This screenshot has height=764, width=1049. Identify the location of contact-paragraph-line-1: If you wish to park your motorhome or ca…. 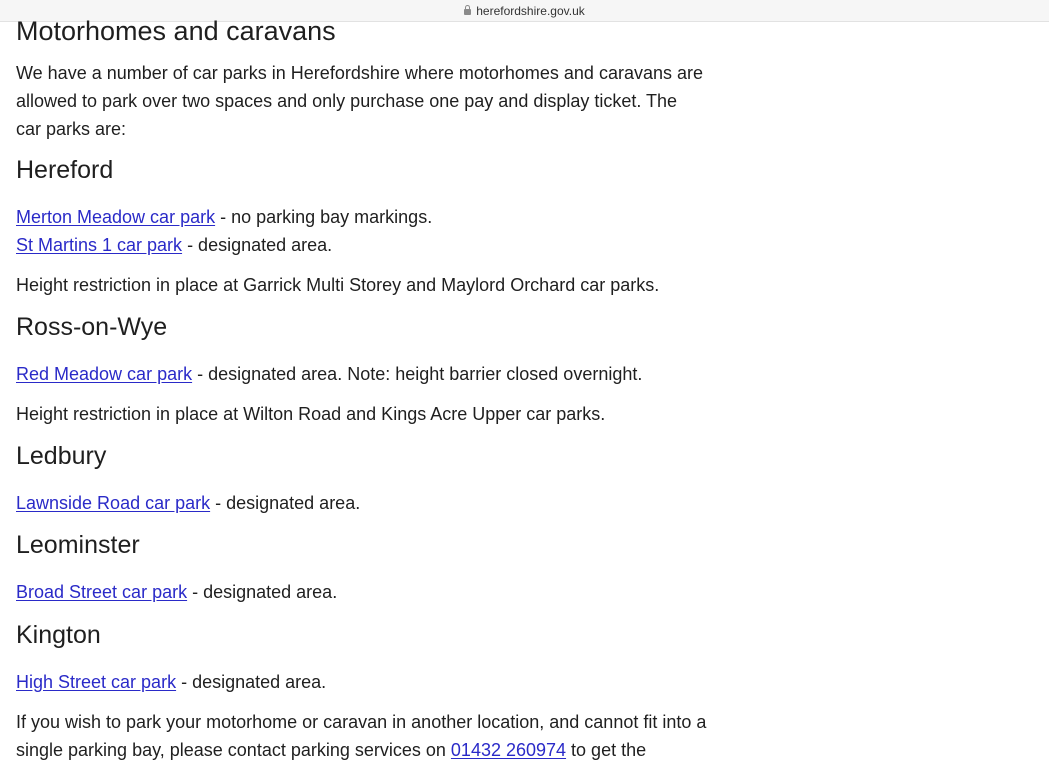
(361, 722).